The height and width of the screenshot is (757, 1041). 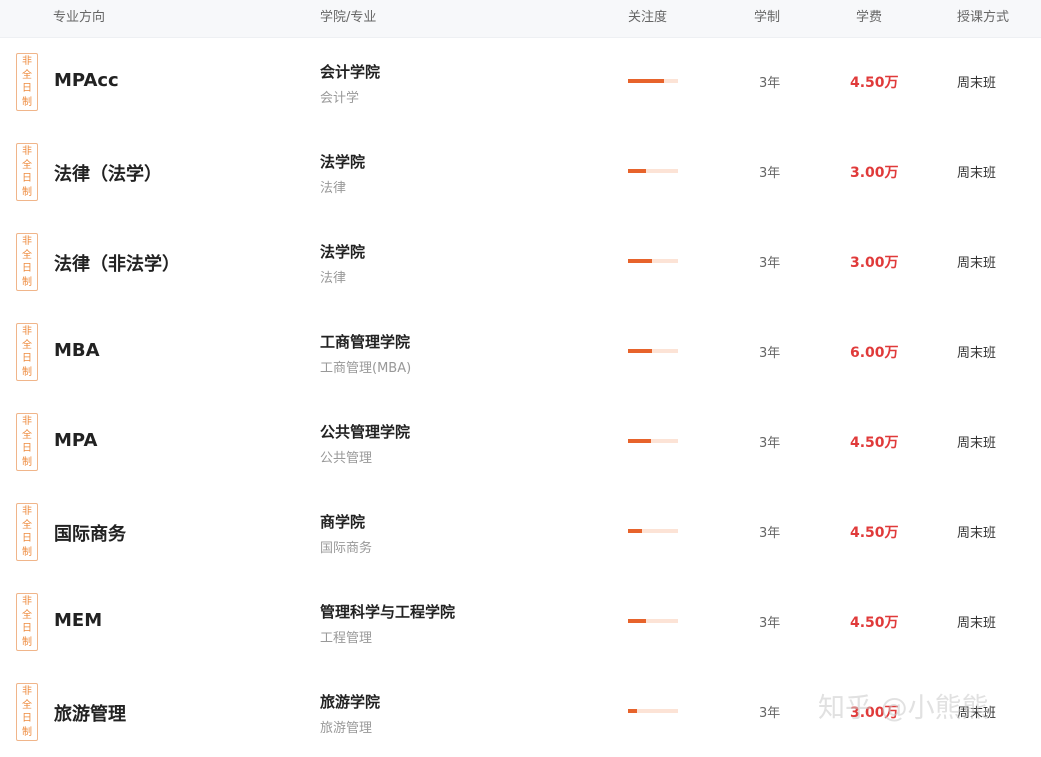 What do you see at coordinates (520, 172) in the screenshot?
I see `table-row: 非全日制 法律（法学） 法学院 法律 3年 3.00万 周末班` at bounding box center [520, 172].